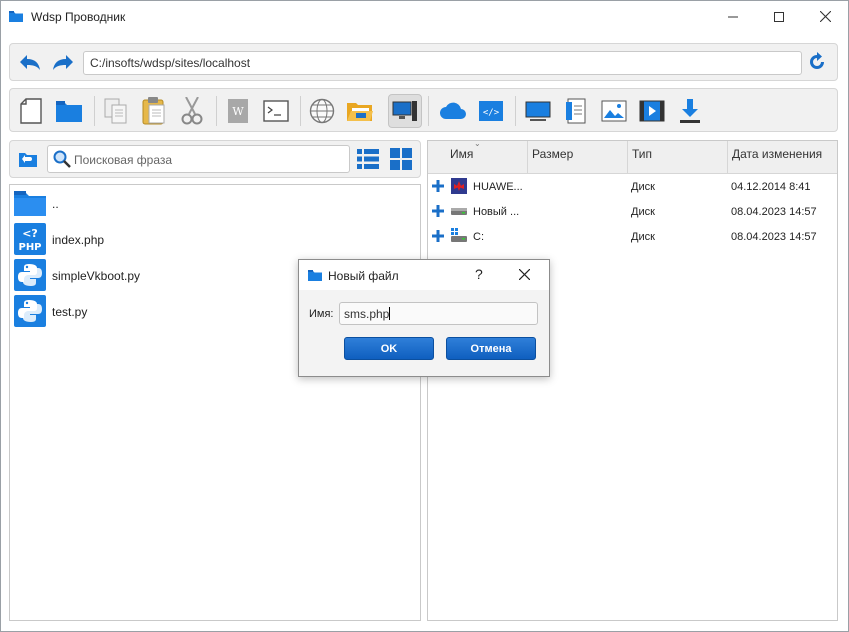  I want to click on code-icon: </>, so click(491, 111).